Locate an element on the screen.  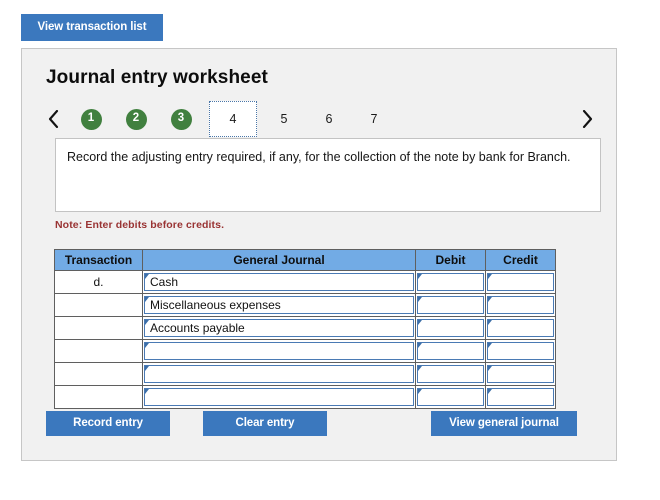
tab-4: 4 is located at coordinates (233, 119).